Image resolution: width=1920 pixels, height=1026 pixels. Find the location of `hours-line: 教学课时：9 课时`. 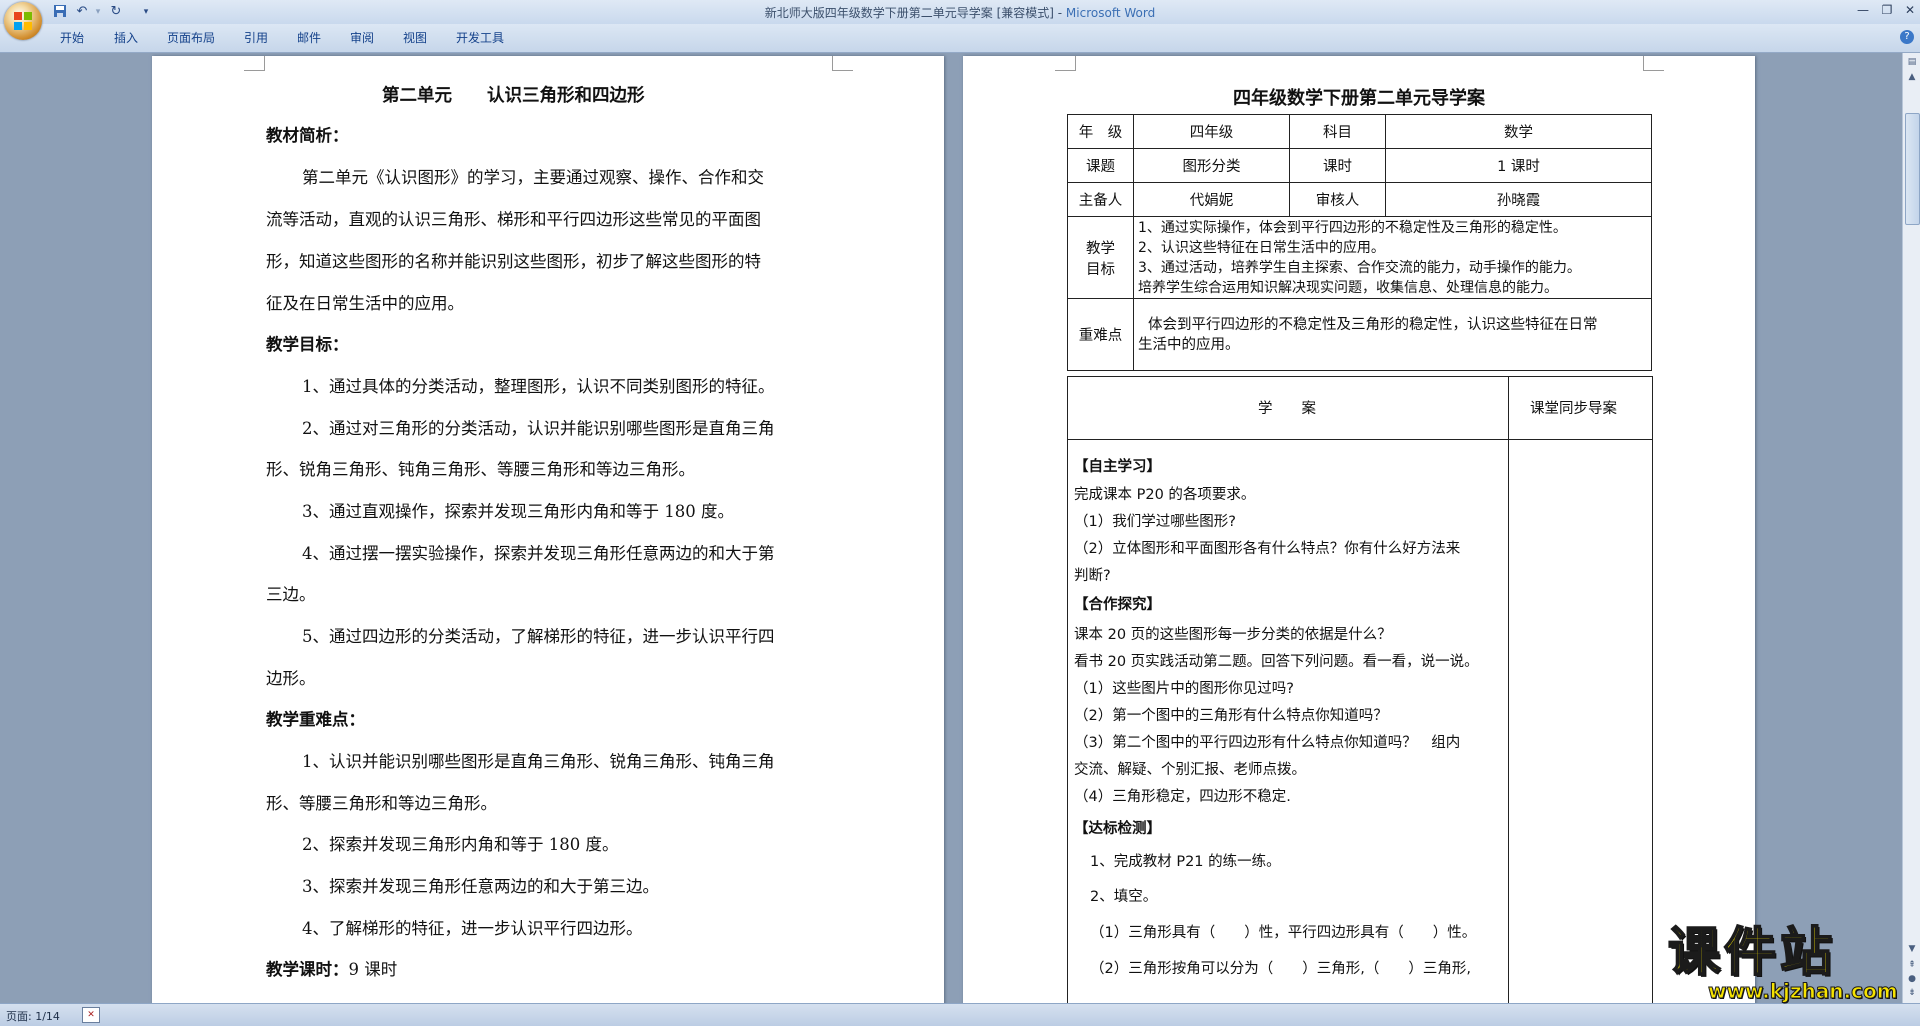

hours-line: 教学课时：9 课时 is located at coordinates (331, 968).